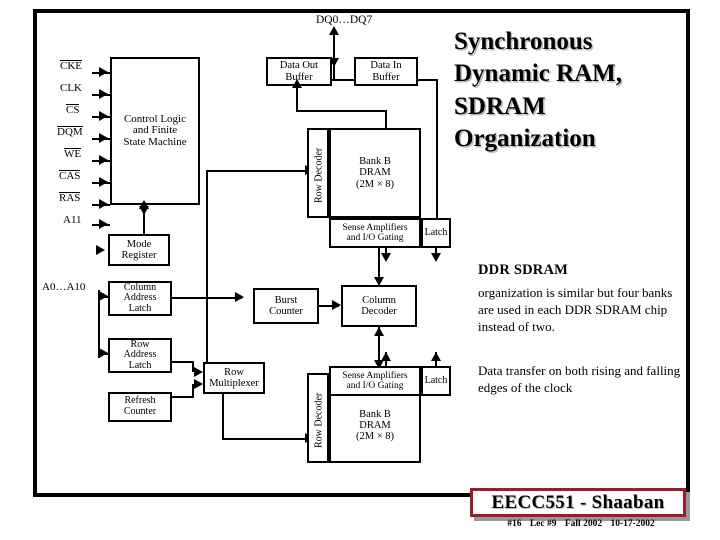 Image resolution: width=720 pixels, height=540 pixels. I want to click on control-logic-line3: State Machine, so click(155, 141).